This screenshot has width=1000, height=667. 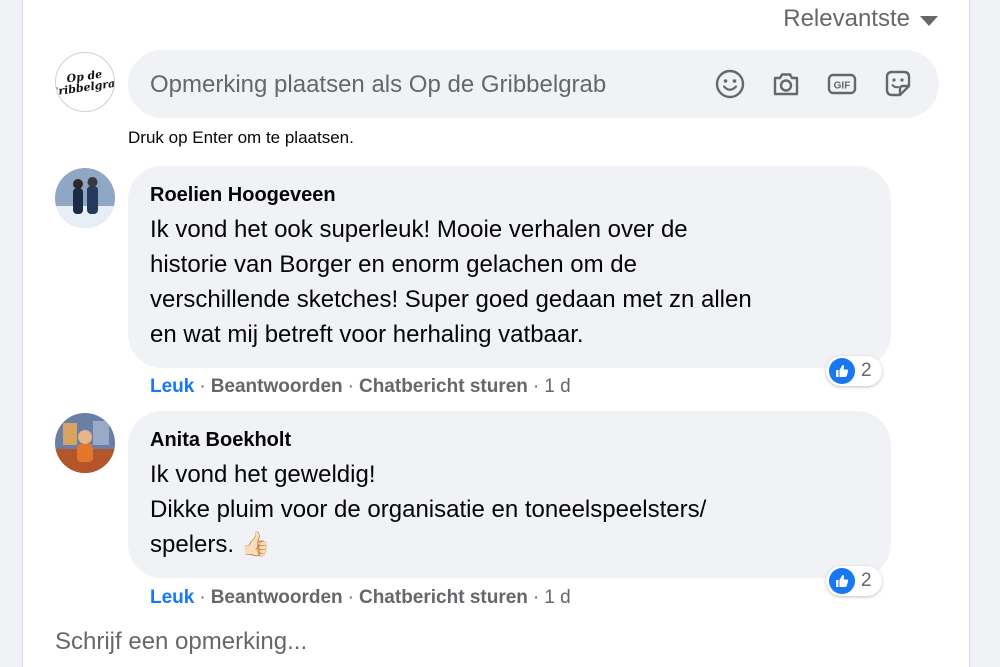 I want to click on emoji-icon, so click(x=730, y=84).